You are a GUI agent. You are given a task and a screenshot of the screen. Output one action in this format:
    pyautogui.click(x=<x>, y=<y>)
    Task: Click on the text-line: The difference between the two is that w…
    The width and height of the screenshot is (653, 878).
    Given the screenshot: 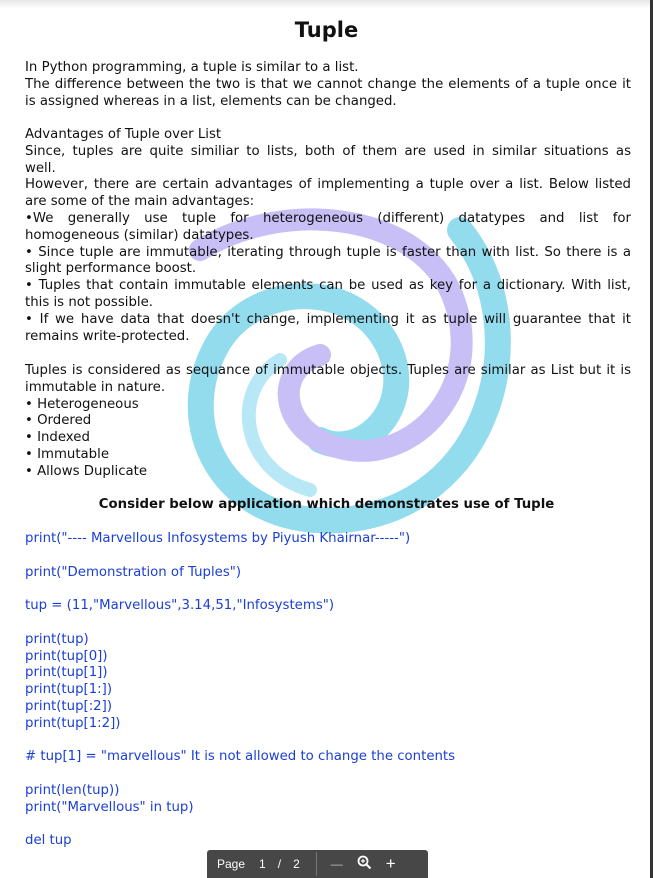 What is the action you would take?
    pyautogui.click(x=328, y=84)
    